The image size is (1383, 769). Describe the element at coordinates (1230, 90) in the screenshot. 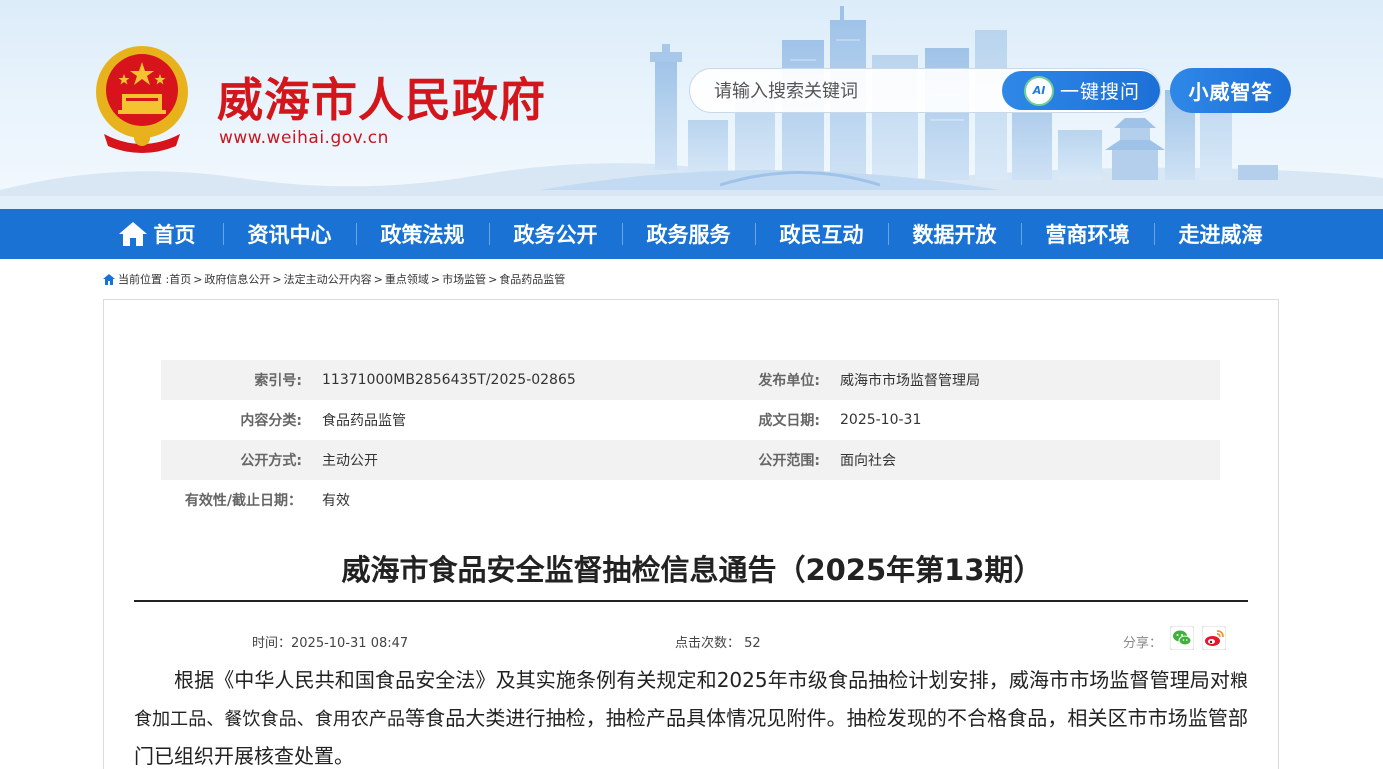

I see `assistant-button: 小威智答` at that location.